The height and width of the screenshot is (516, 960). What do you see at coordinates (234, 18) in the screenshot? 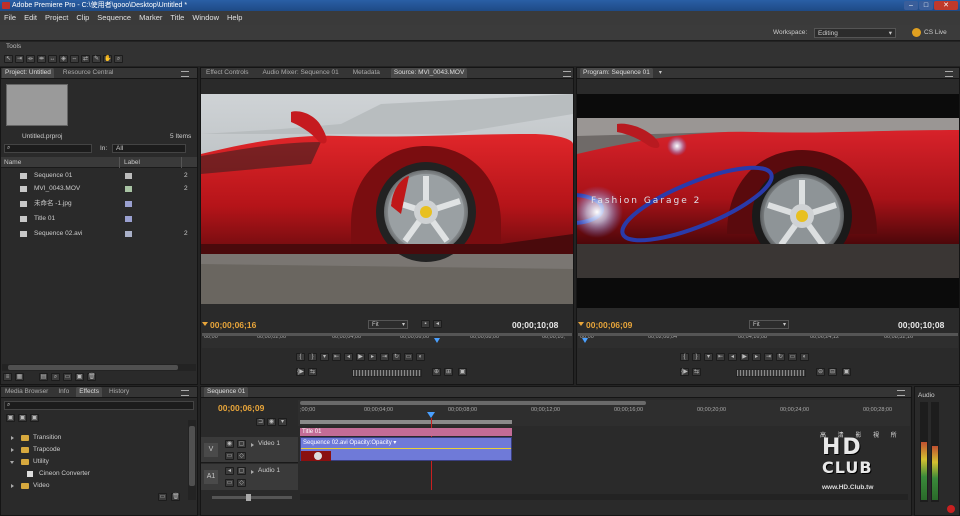
I see `menu-help: Help` at bounding box center [234, 18].